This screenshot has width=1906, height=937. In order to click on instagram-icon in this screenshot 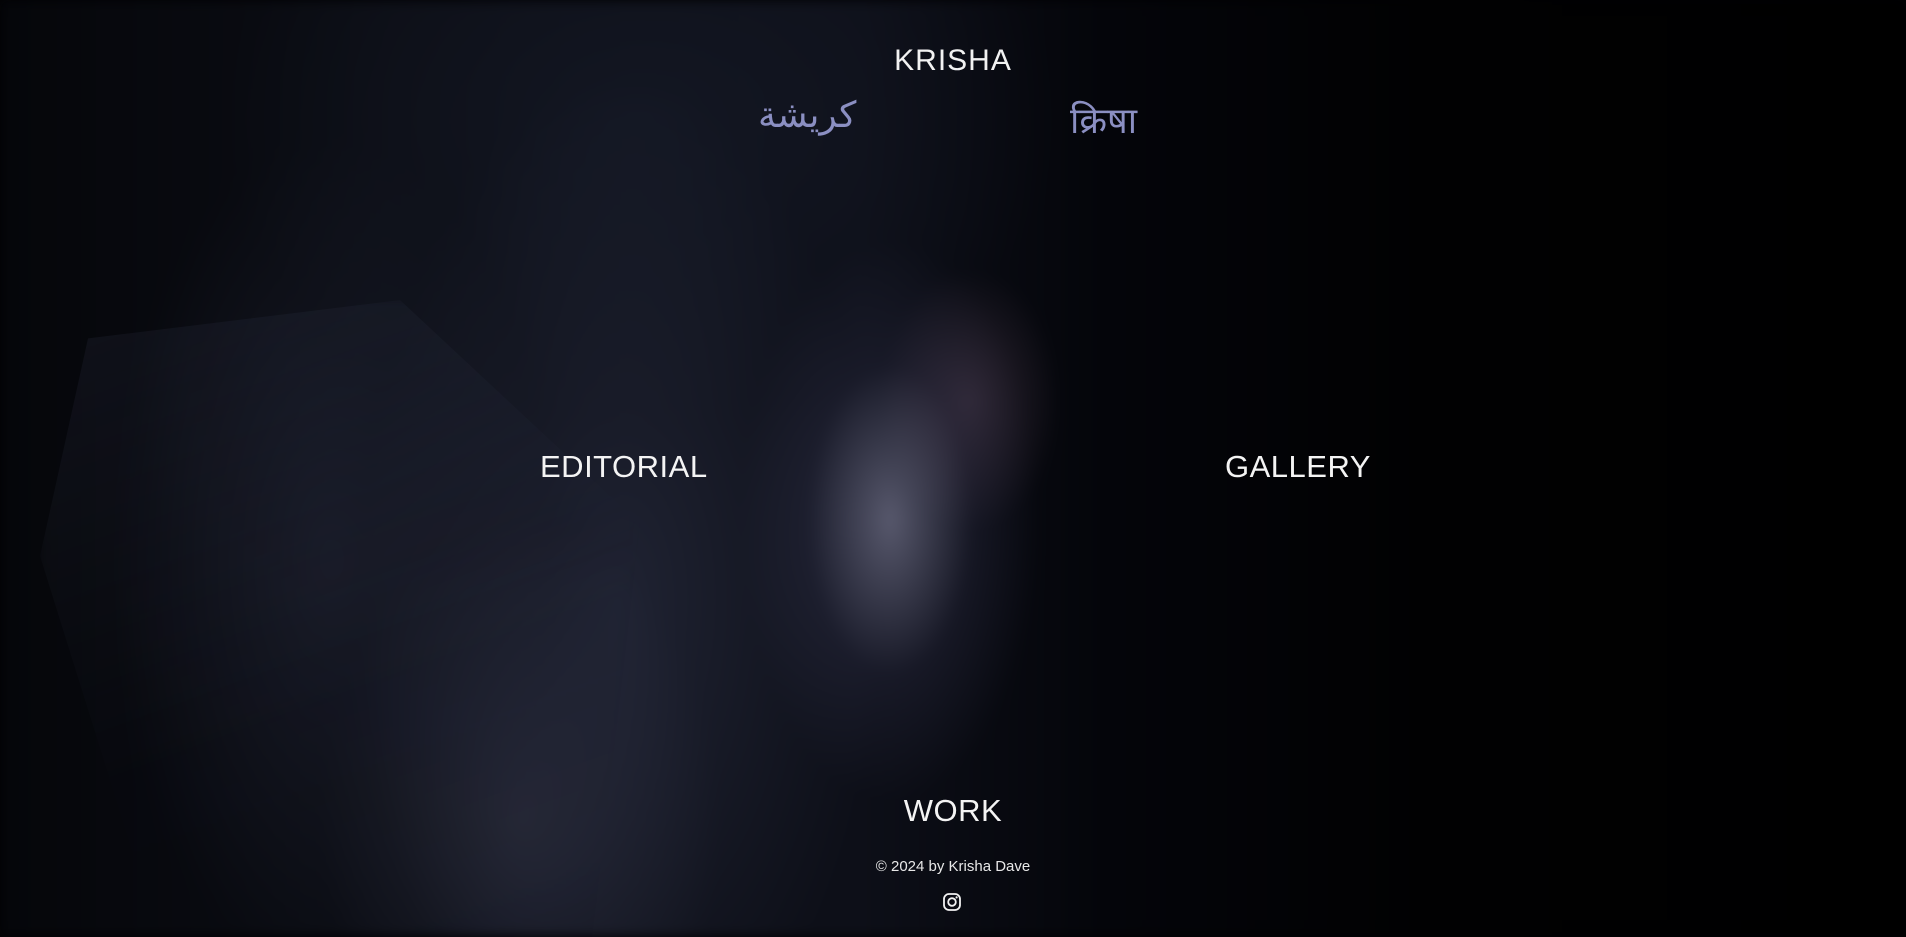, I will do `click(952, 902)`.